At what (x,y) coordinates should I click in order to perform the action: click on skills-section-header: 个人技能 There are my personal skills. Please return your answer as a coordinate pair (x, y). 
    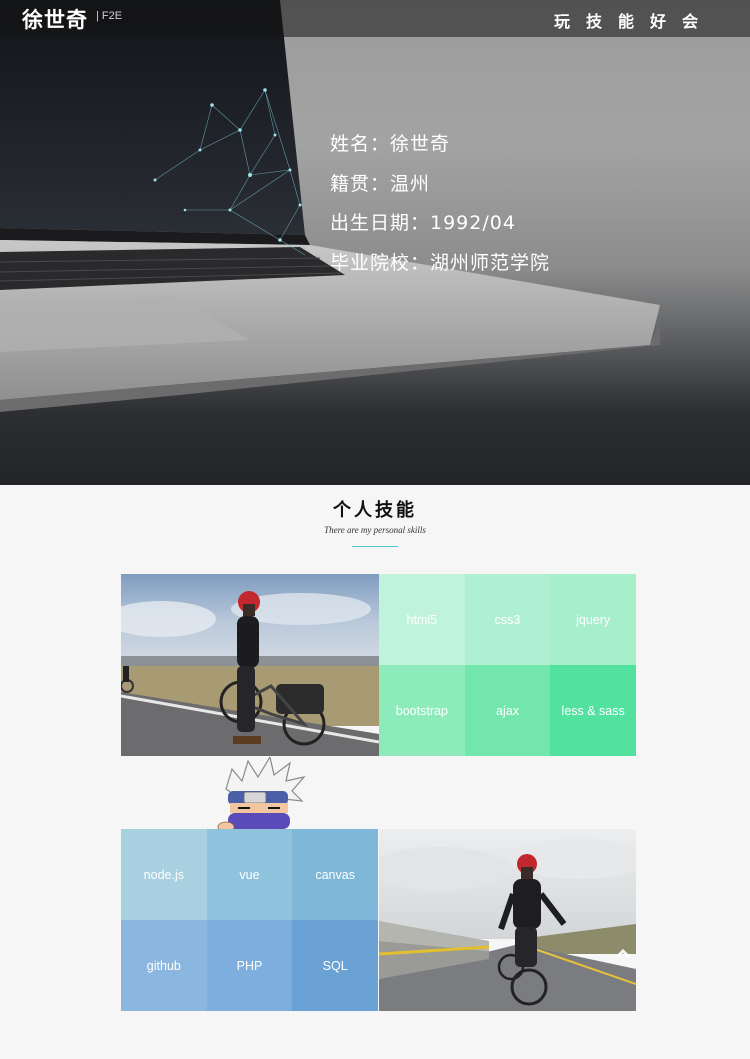
    Looking at the image, I should click on (375, 521).